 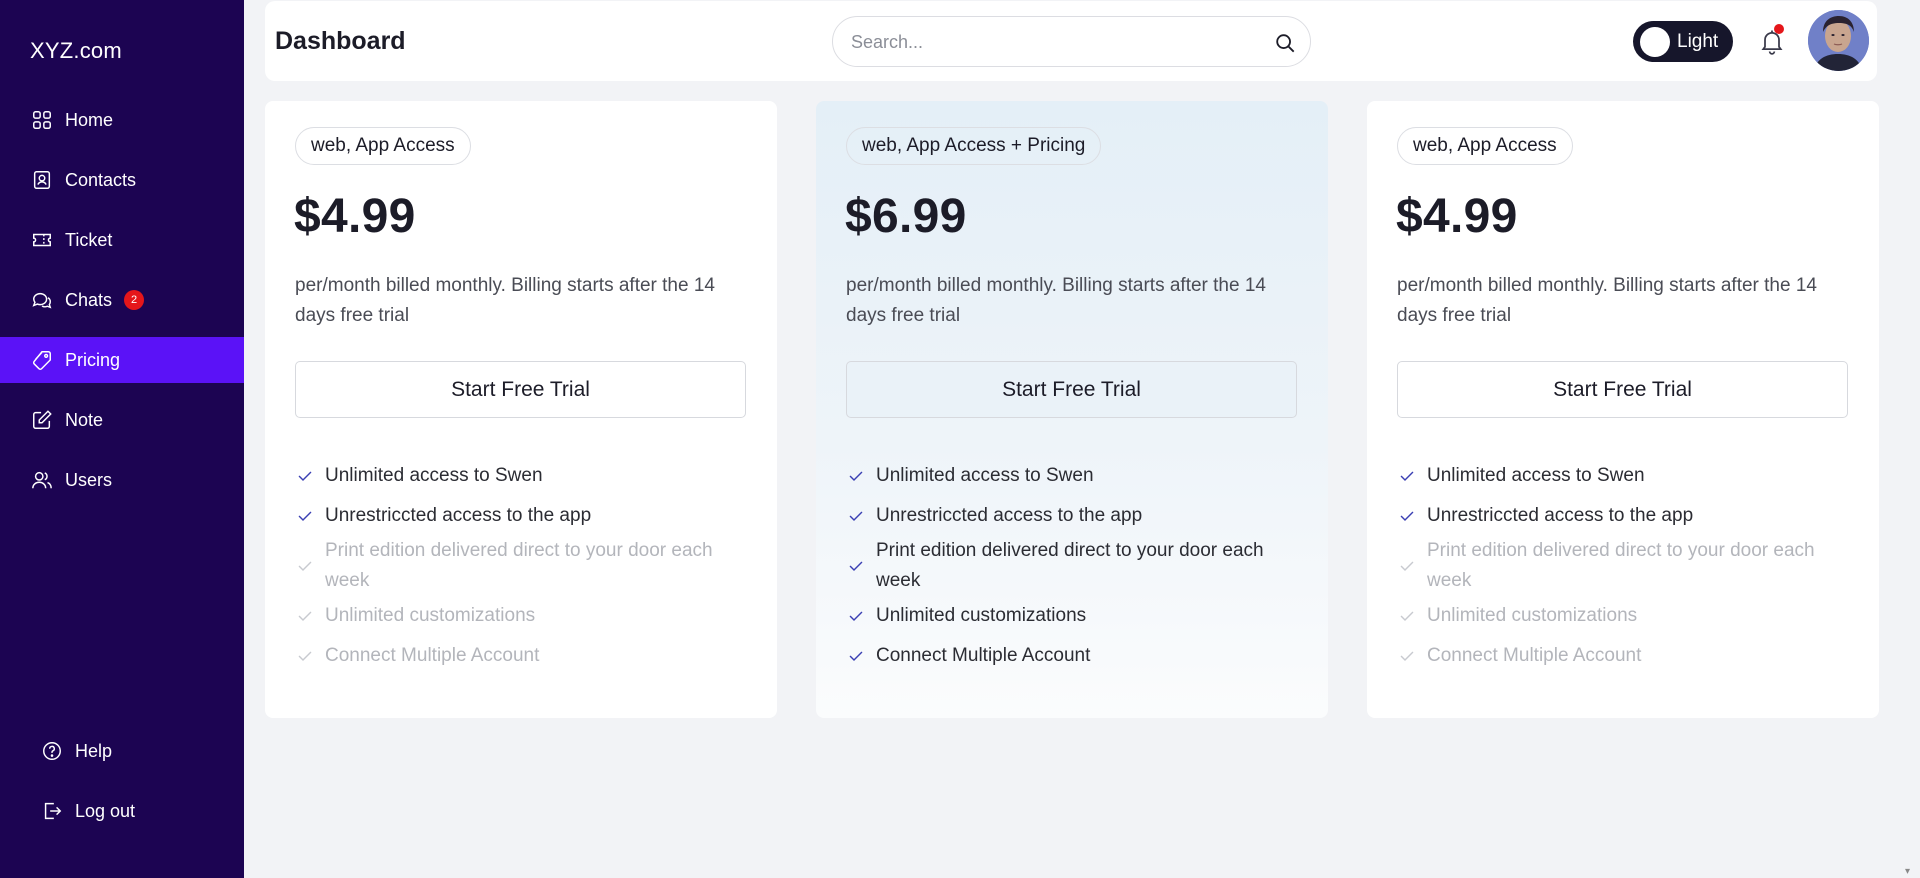 I want to click on chats-count-badge: 2, so click(x=134, y=300).